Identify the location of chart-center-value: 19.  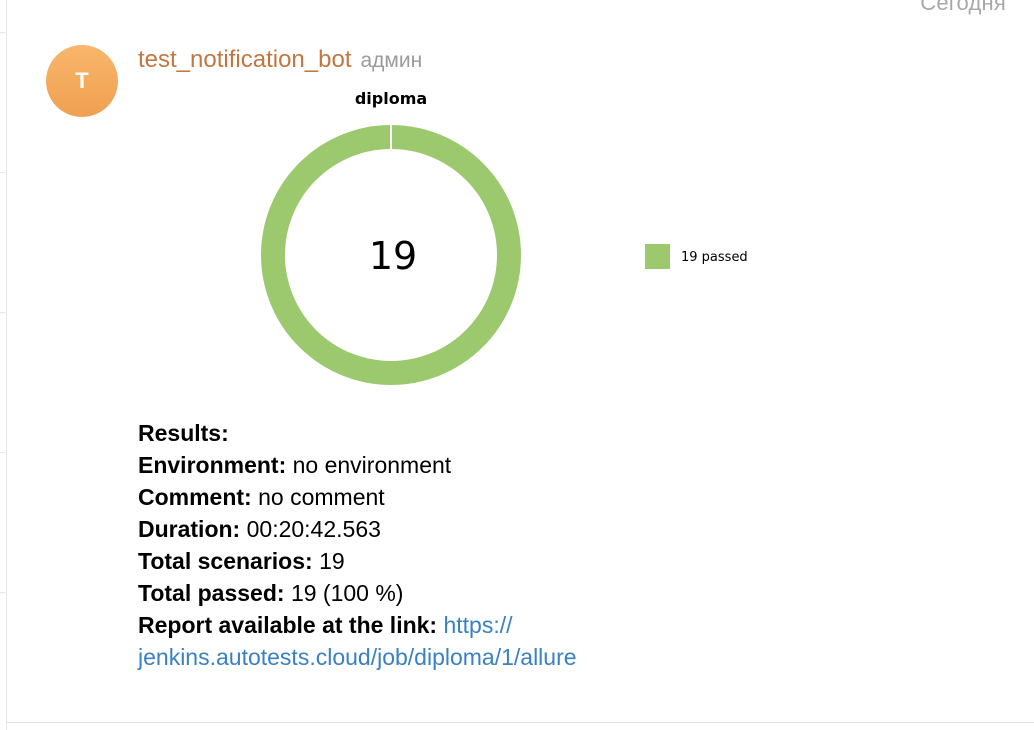
(393, 256).